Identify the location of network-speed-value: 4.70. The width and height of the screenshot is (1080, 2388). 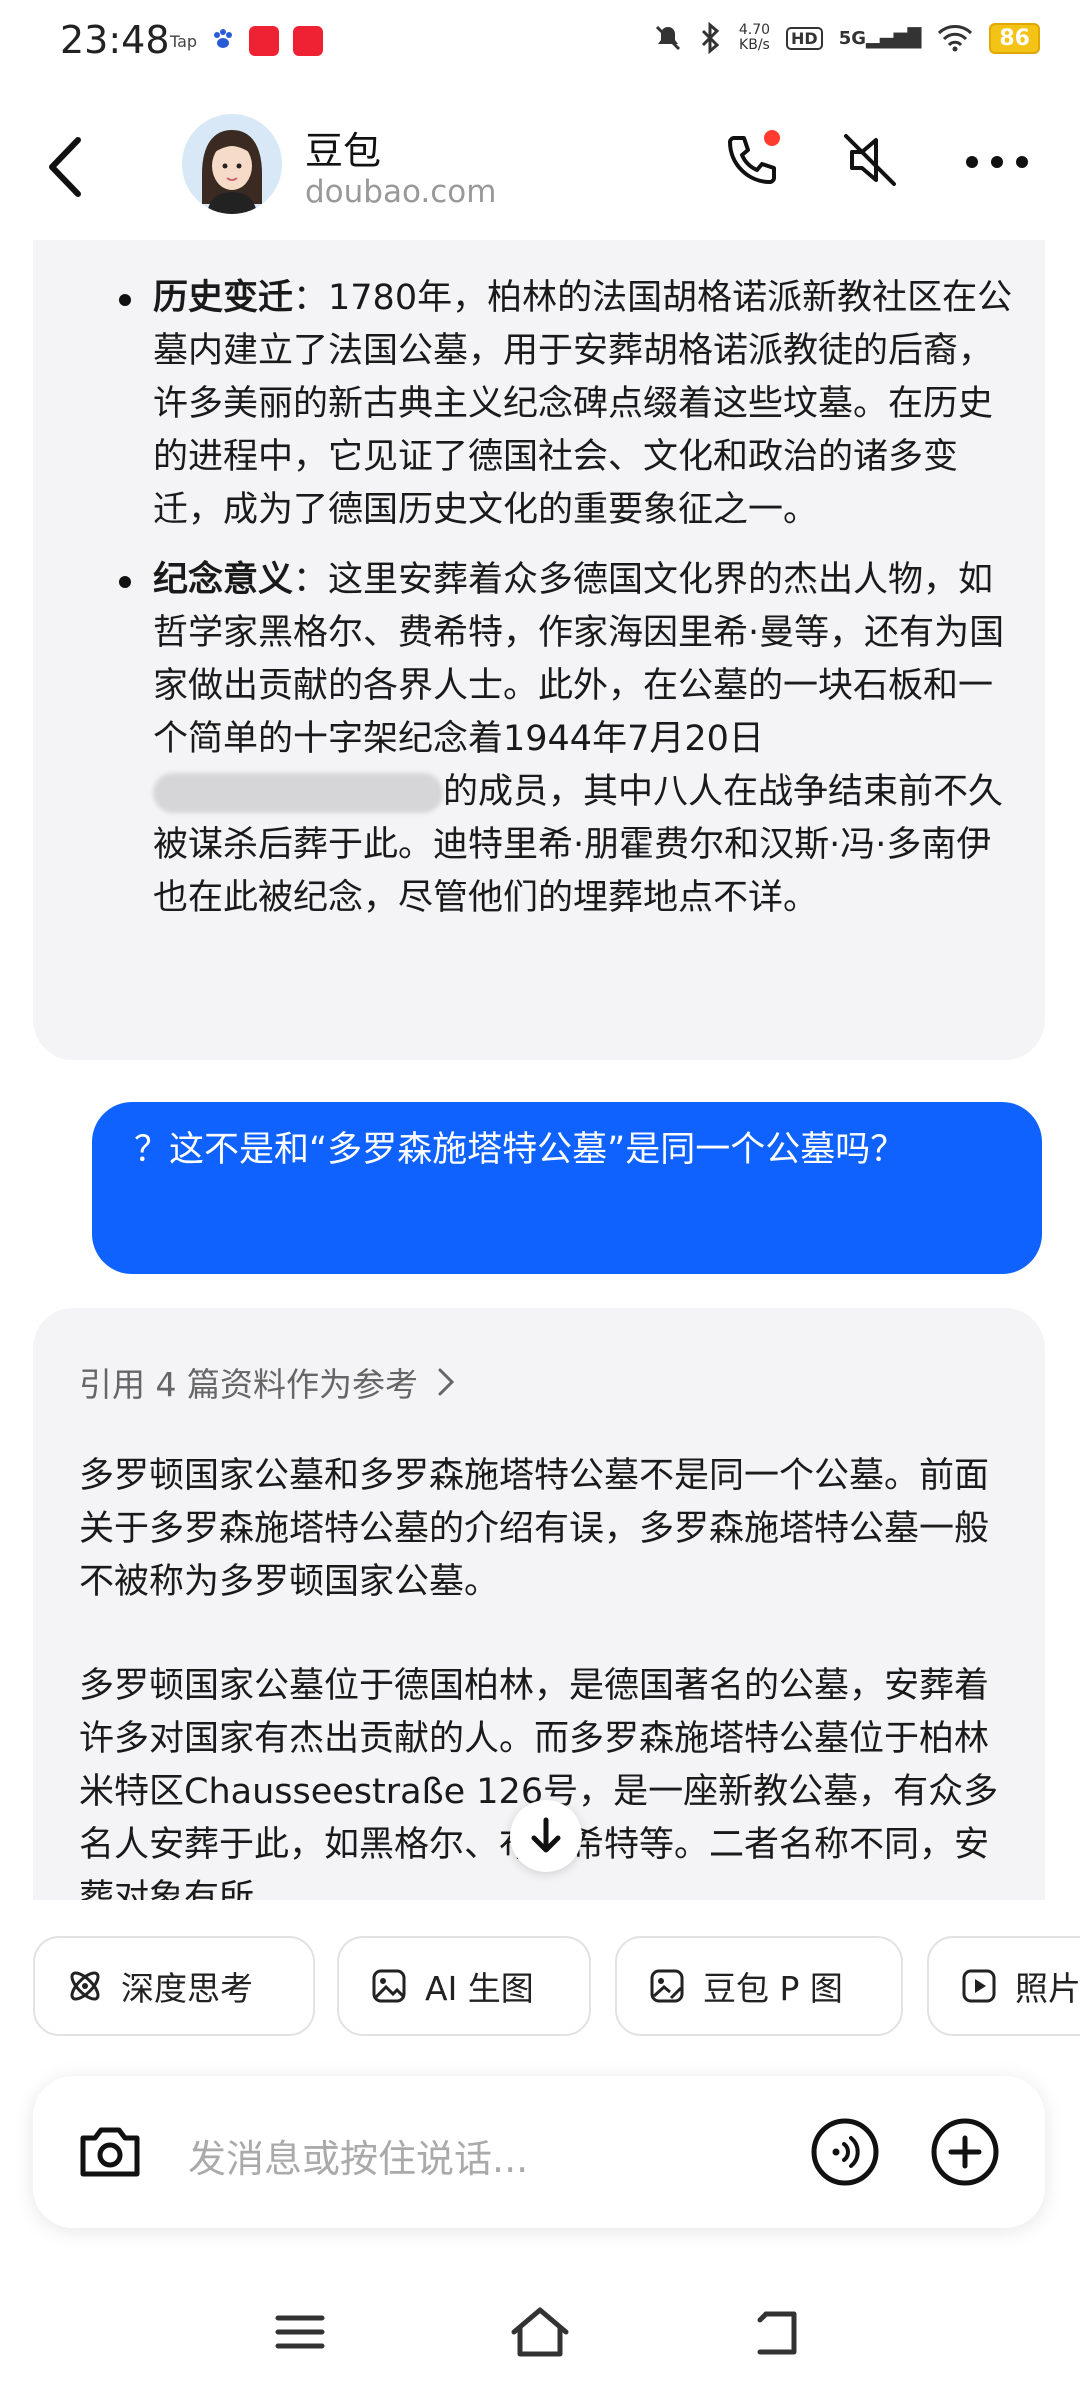
(754, 30).